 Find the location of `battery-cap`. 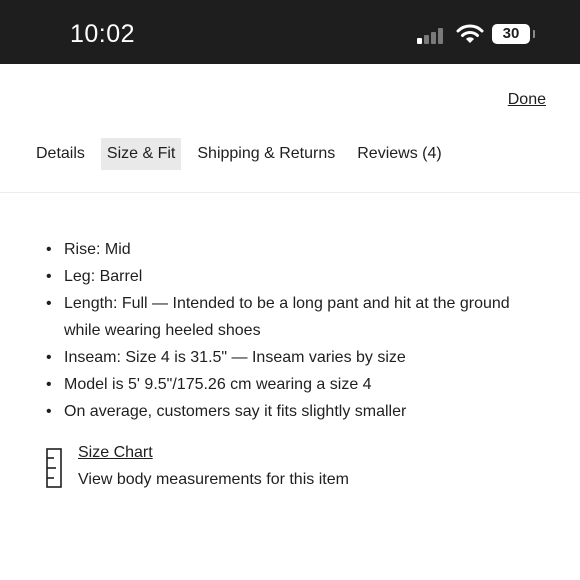

battery-cap is located at coordinates (534, 34).